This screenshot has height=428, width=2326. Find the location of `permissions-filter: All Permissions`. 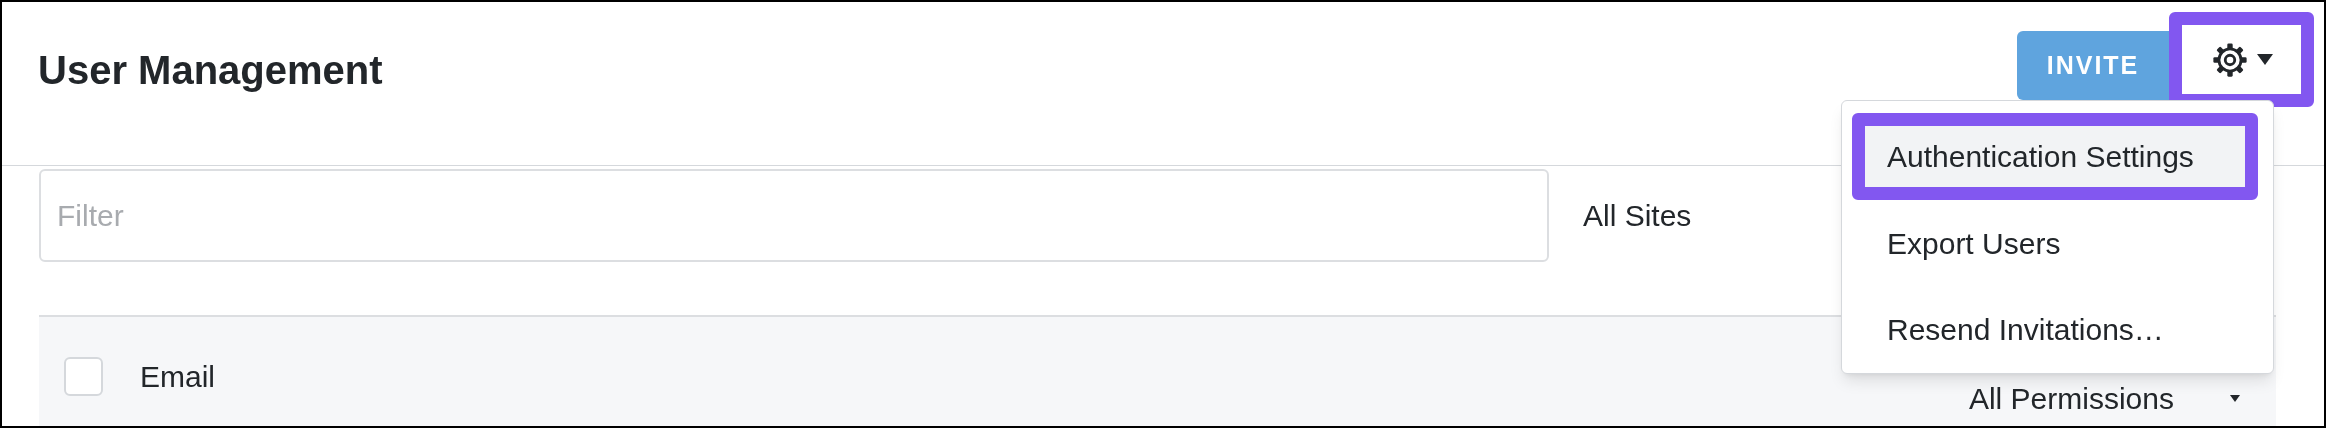

permissions-filter: All Permissions is located at coordinates (2071, 398).